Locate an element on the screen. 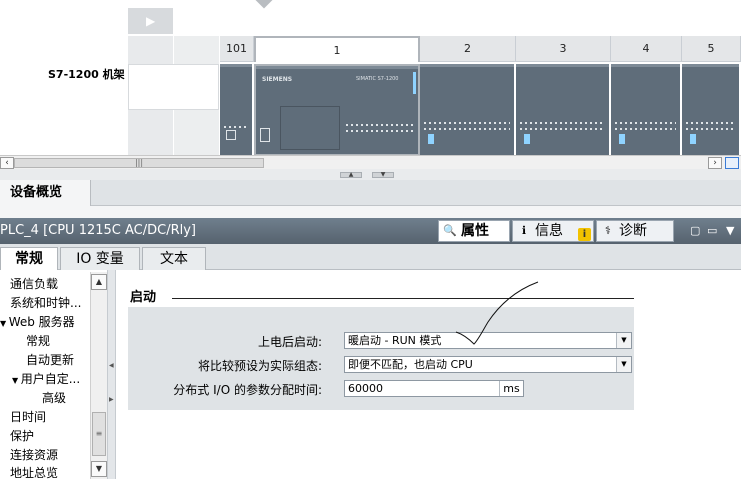  rack-horizontal-scrollbar: ‹ ||| › is located at coordinates (370, 162).